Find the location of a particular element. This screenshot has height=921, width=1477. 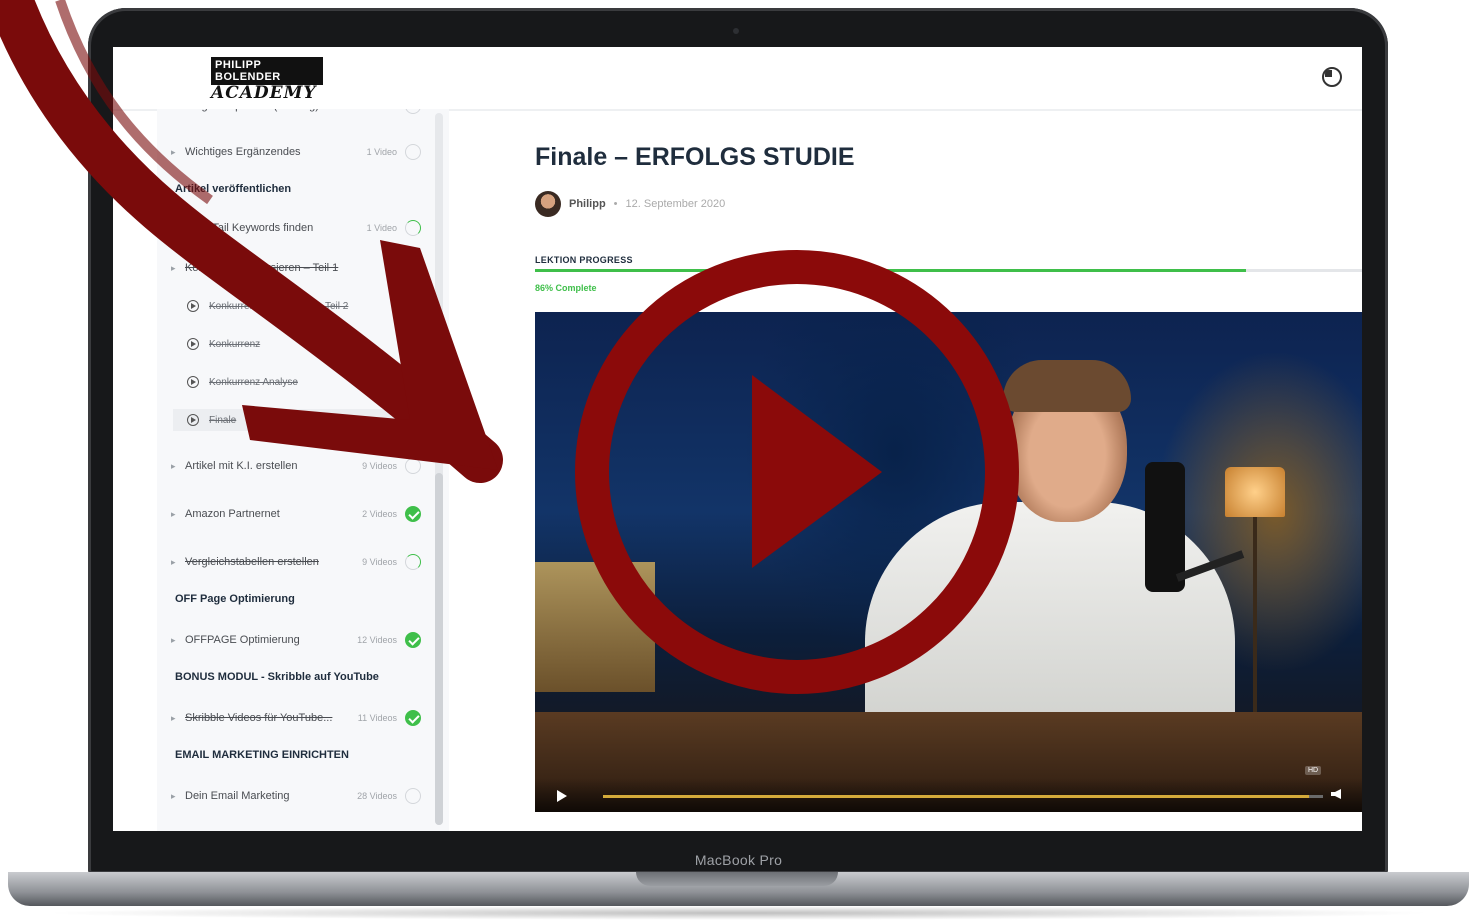

module-label: Dein Email Marketing is located at coordinates (237, 796).